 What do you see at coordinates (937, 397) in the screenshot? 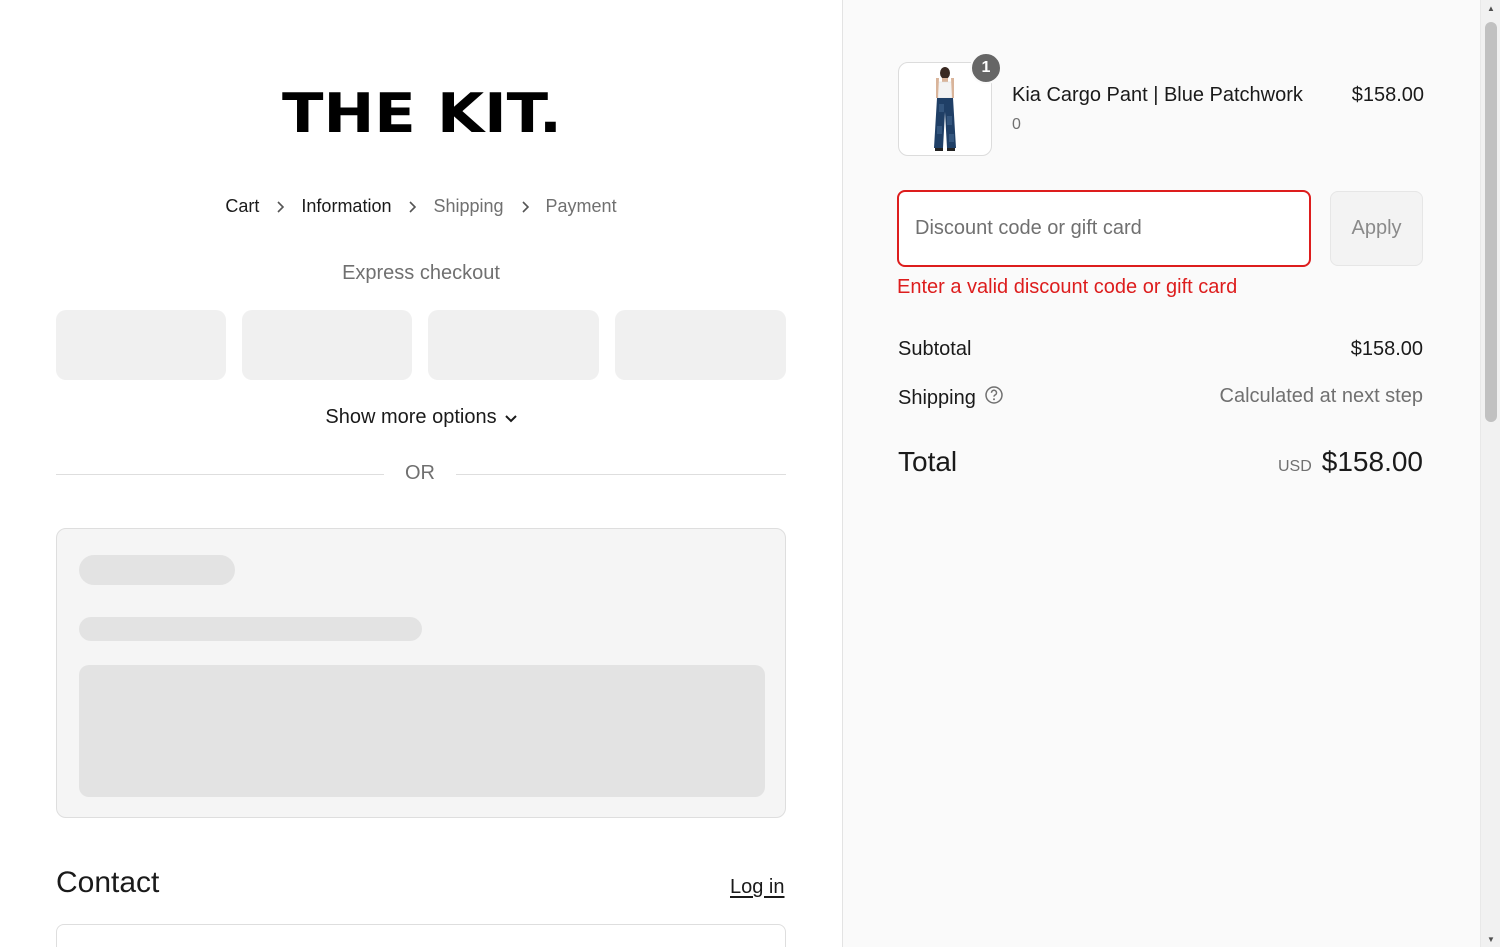
I see `shipping-label-text: Shipping` at bounding box center [937, 397].